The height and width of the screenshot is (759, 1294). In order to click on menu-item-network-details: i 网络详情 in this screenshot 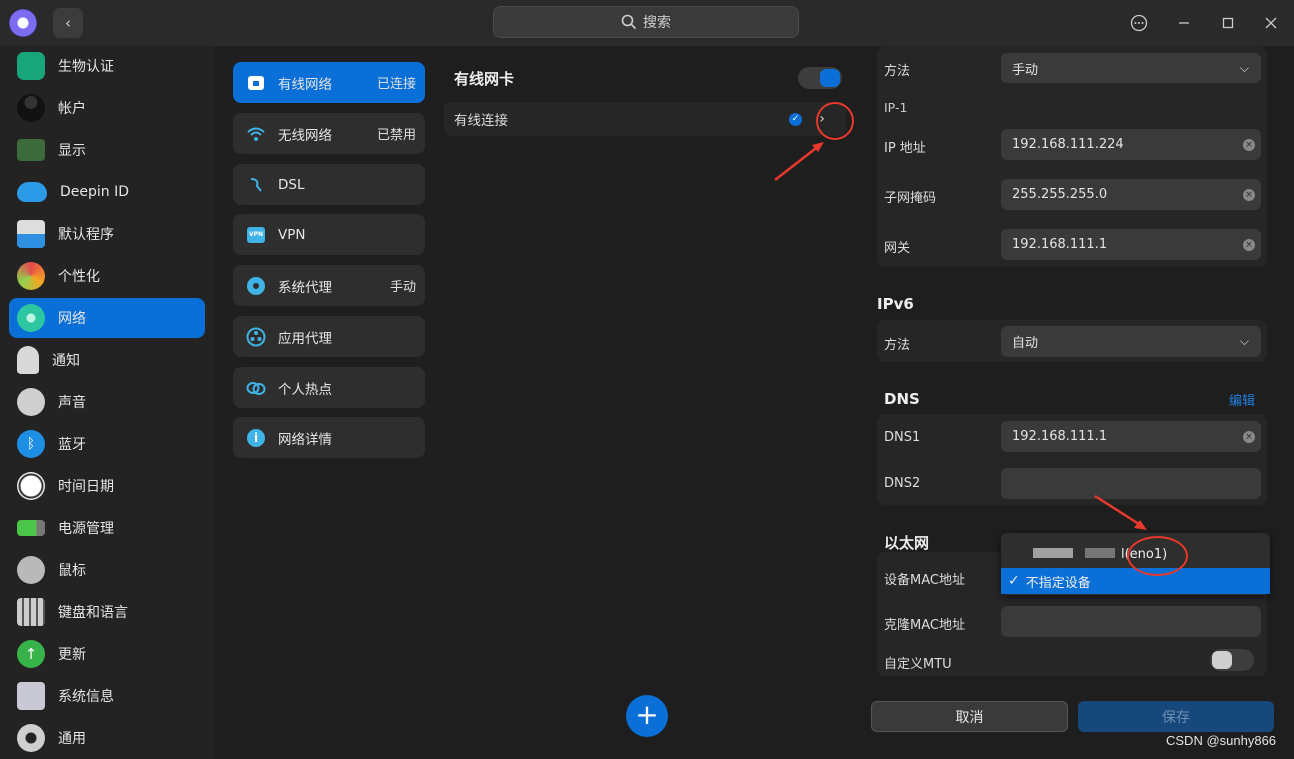, I will do `click(329, 437)`.